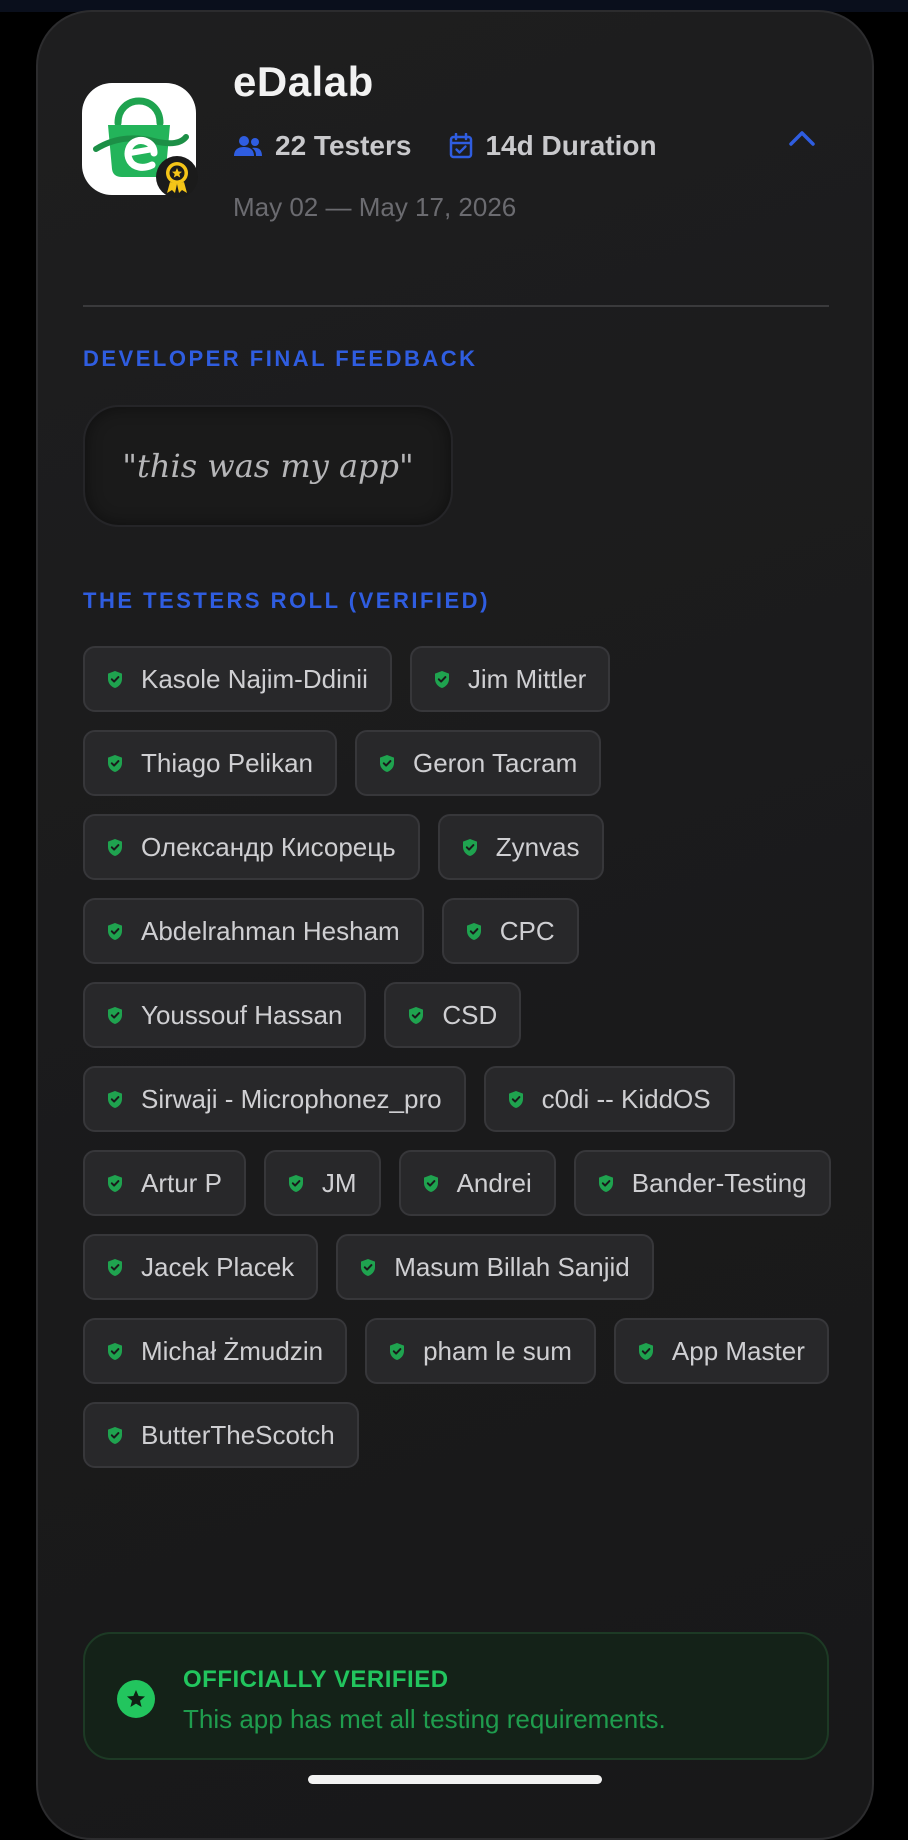 Image resolution: width=908 pixels, height=1840 pixels. Describe the element at coordinates (339, 1182) in the screenshot. I see `tester-name: JM` at that location.